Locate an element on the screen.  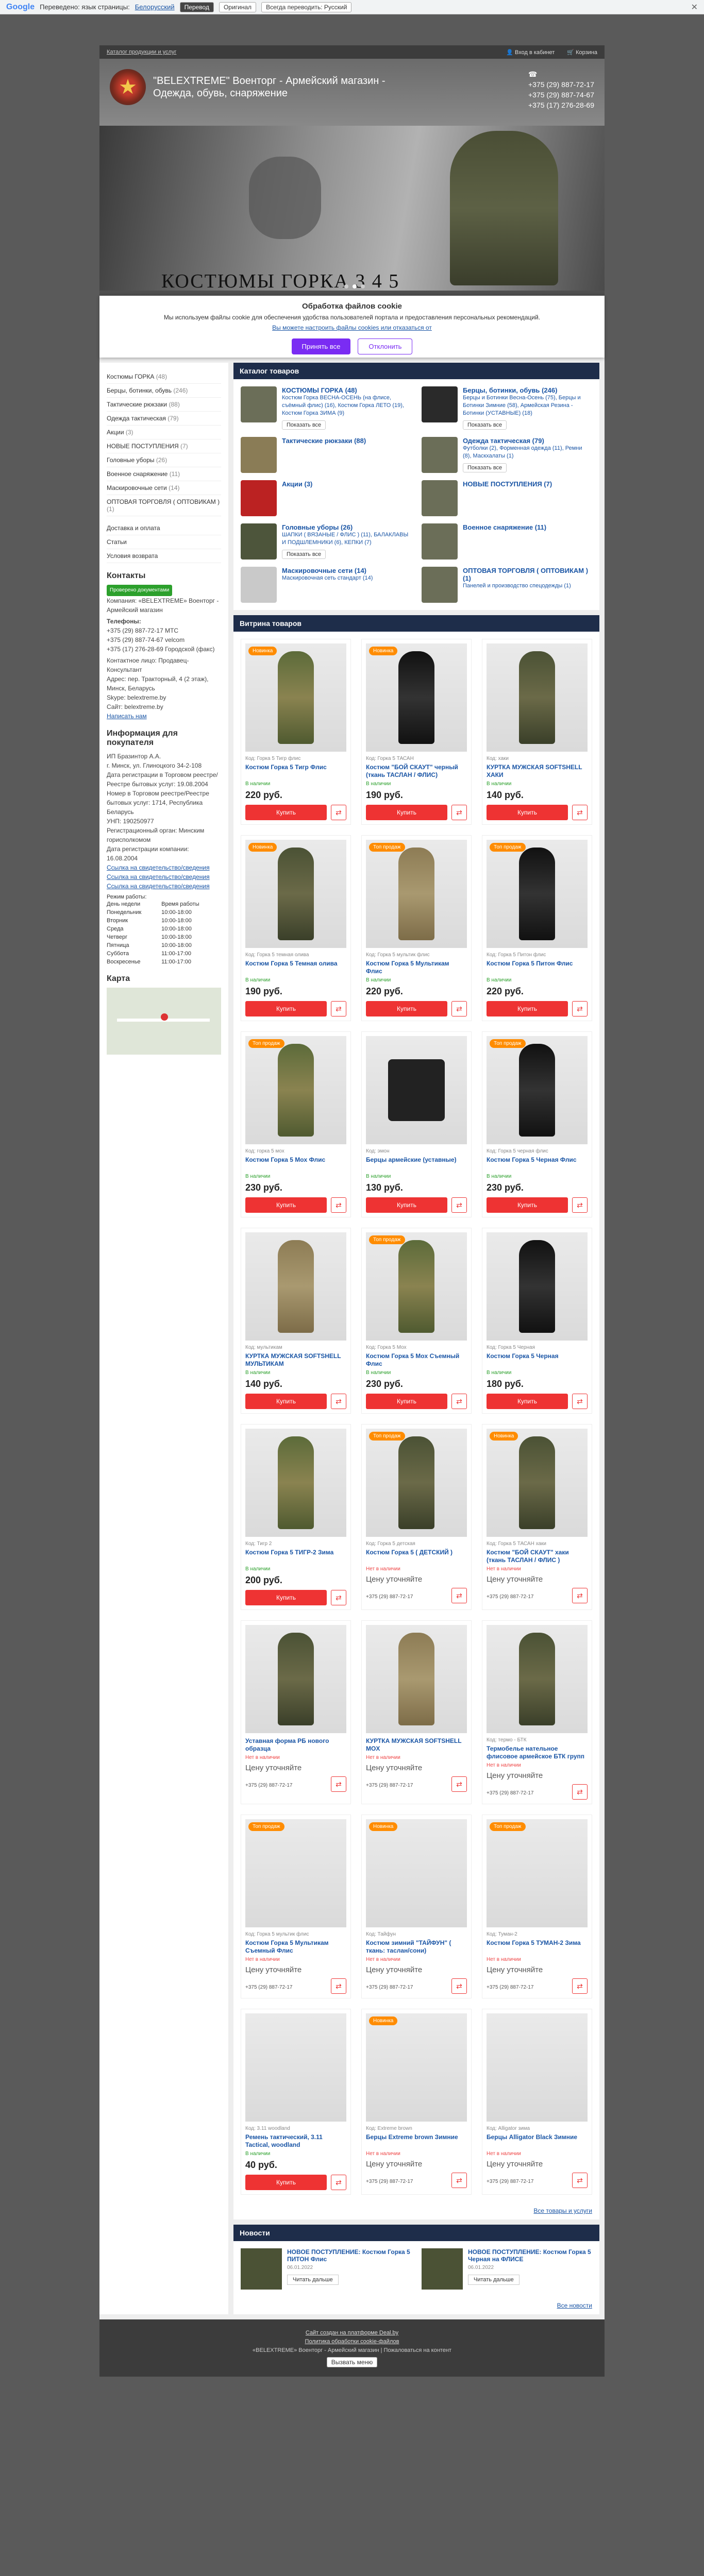
sidebar-category: Акции (3) is located at coordinates (164, 433).